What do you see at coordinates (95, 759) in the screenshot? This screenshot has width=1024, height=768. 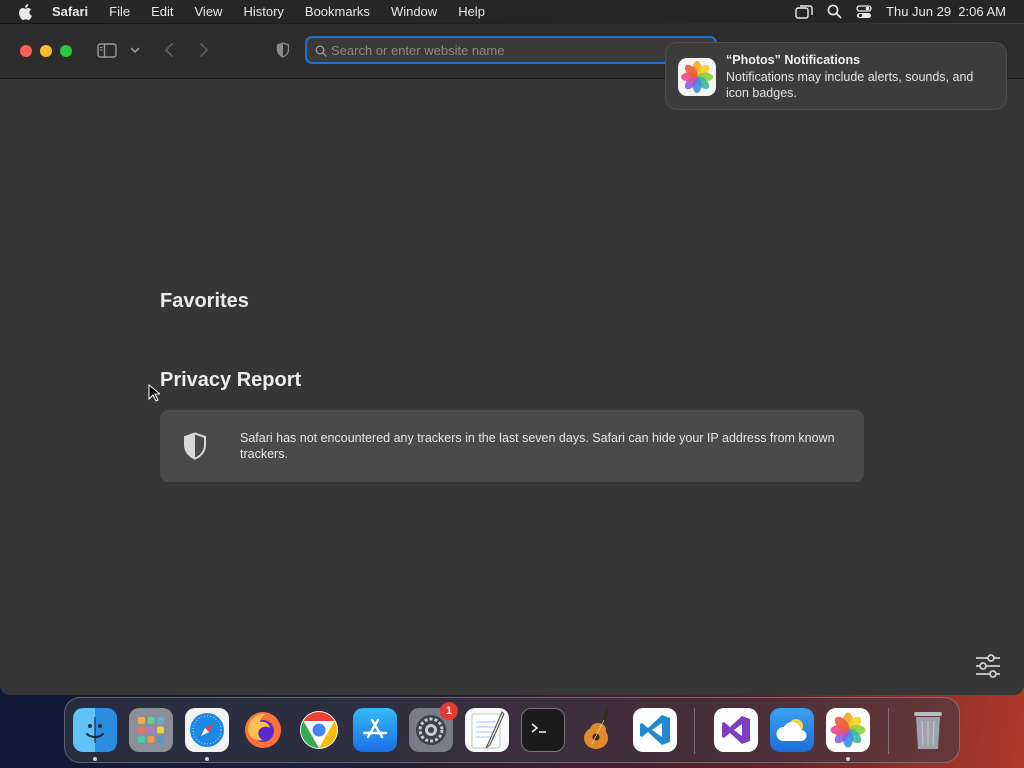 I see `dock-finder-running-dot` at bounding box center [95, 759].